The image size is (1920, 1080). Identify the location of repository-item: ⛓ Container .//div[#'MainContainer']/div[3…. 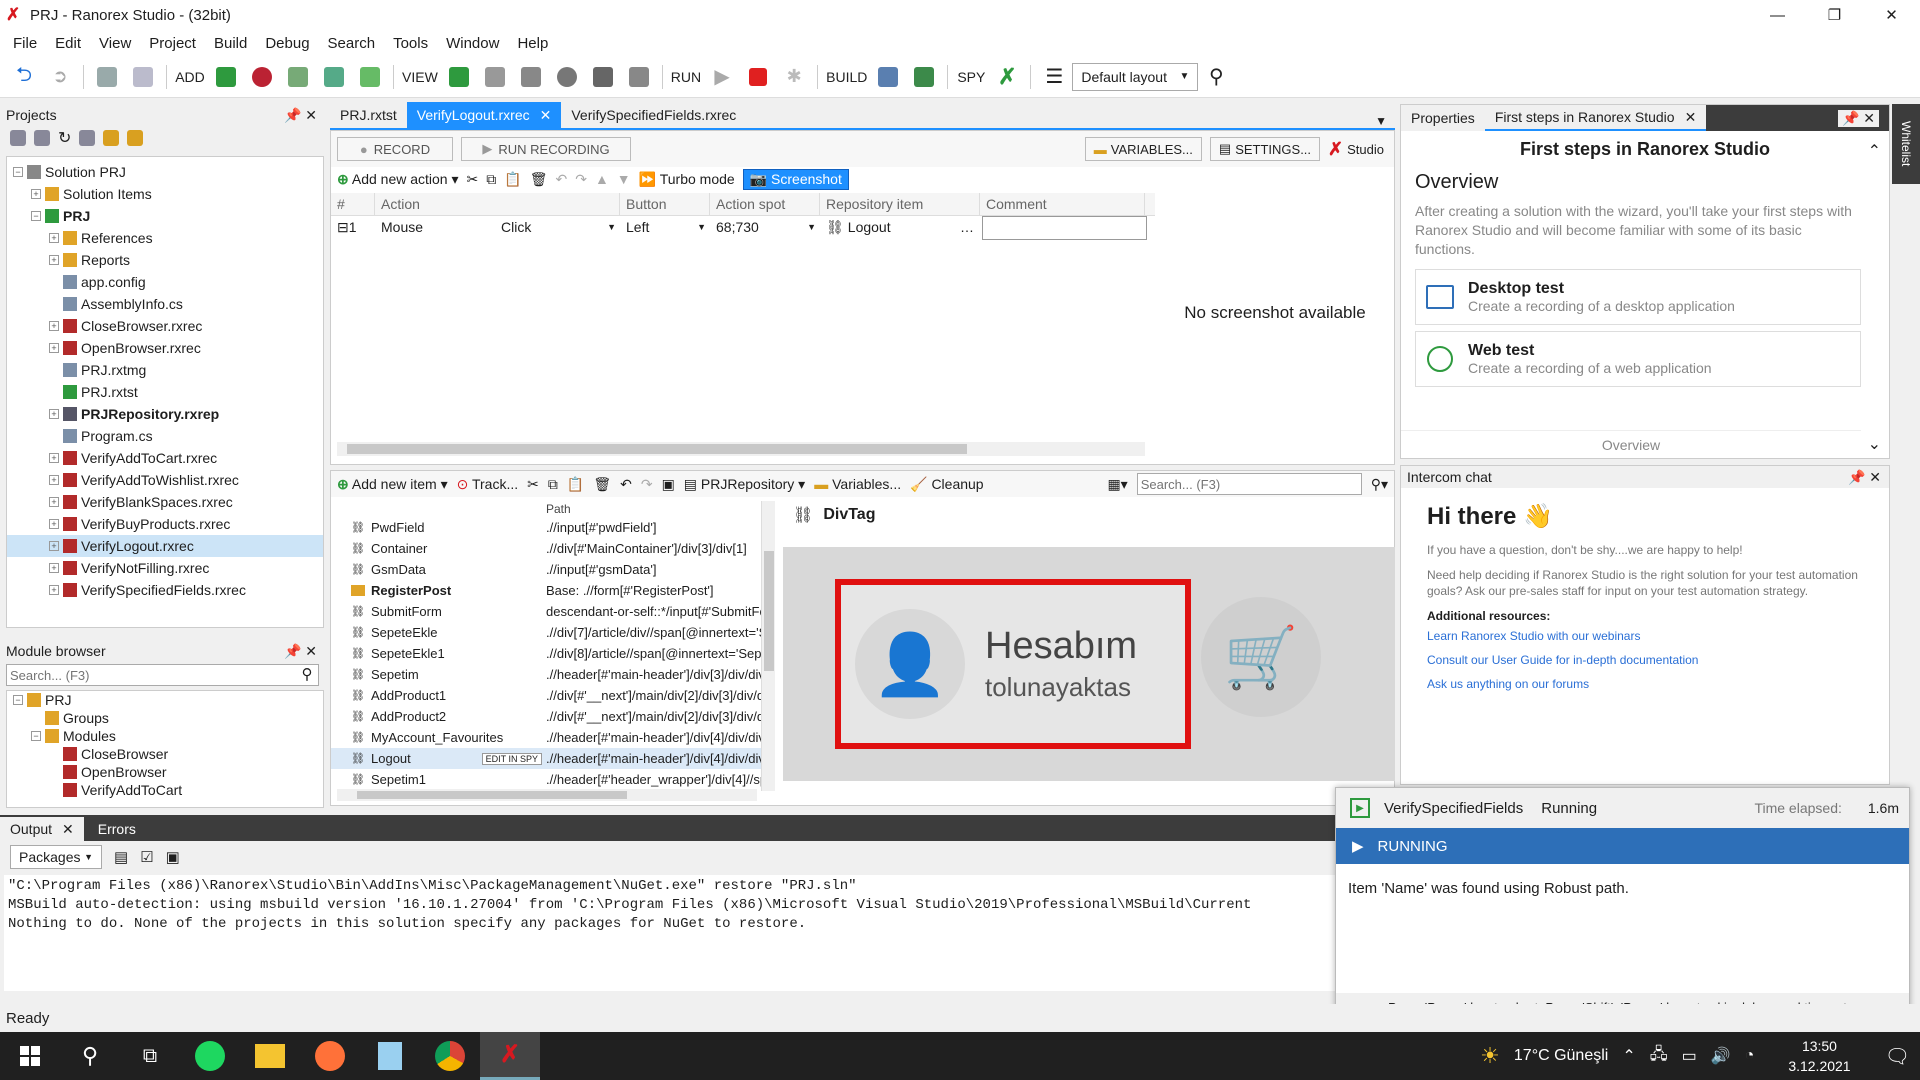
(546, 548).